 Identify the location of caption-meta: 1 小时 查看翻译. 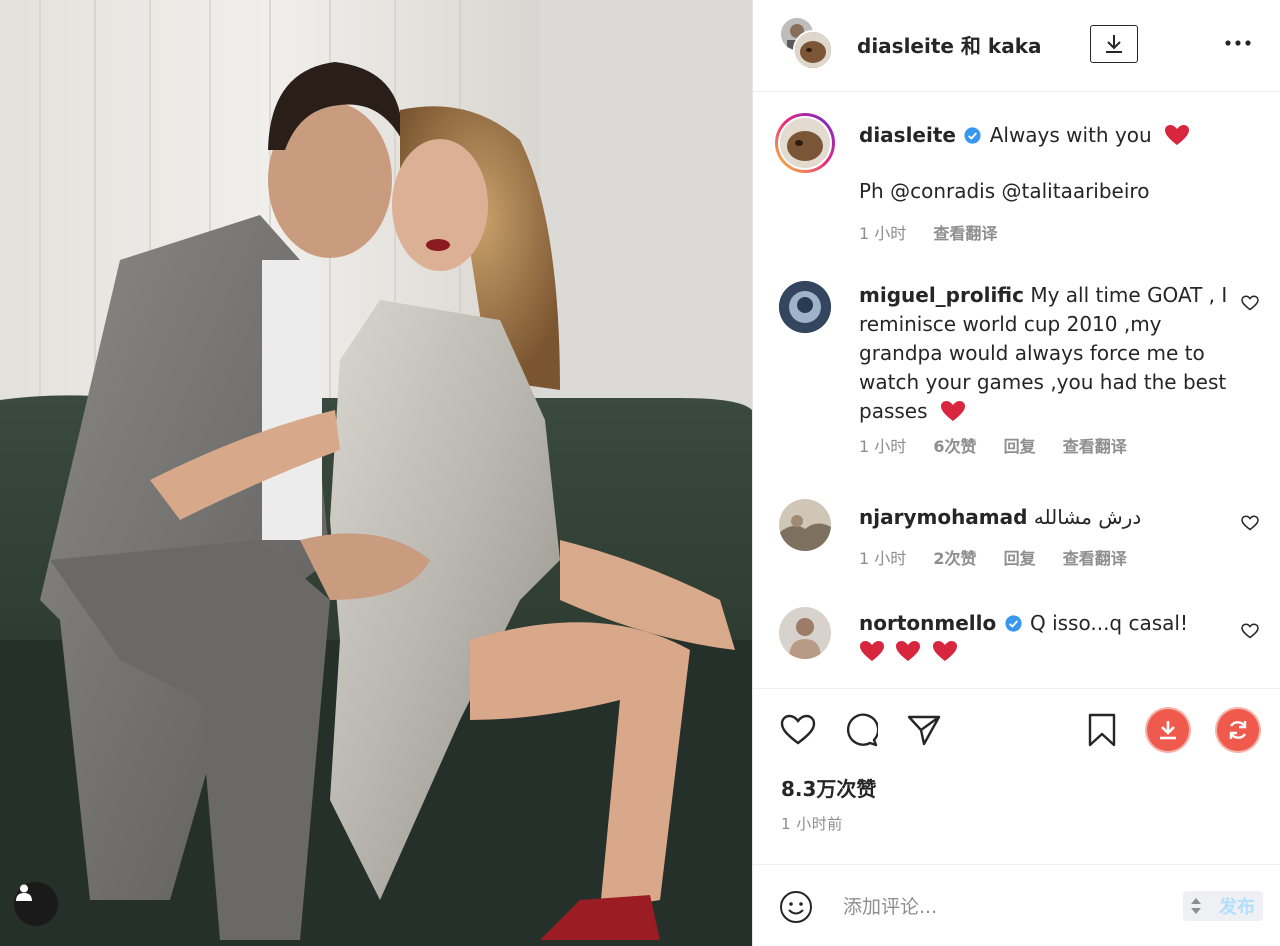
(939, 232).